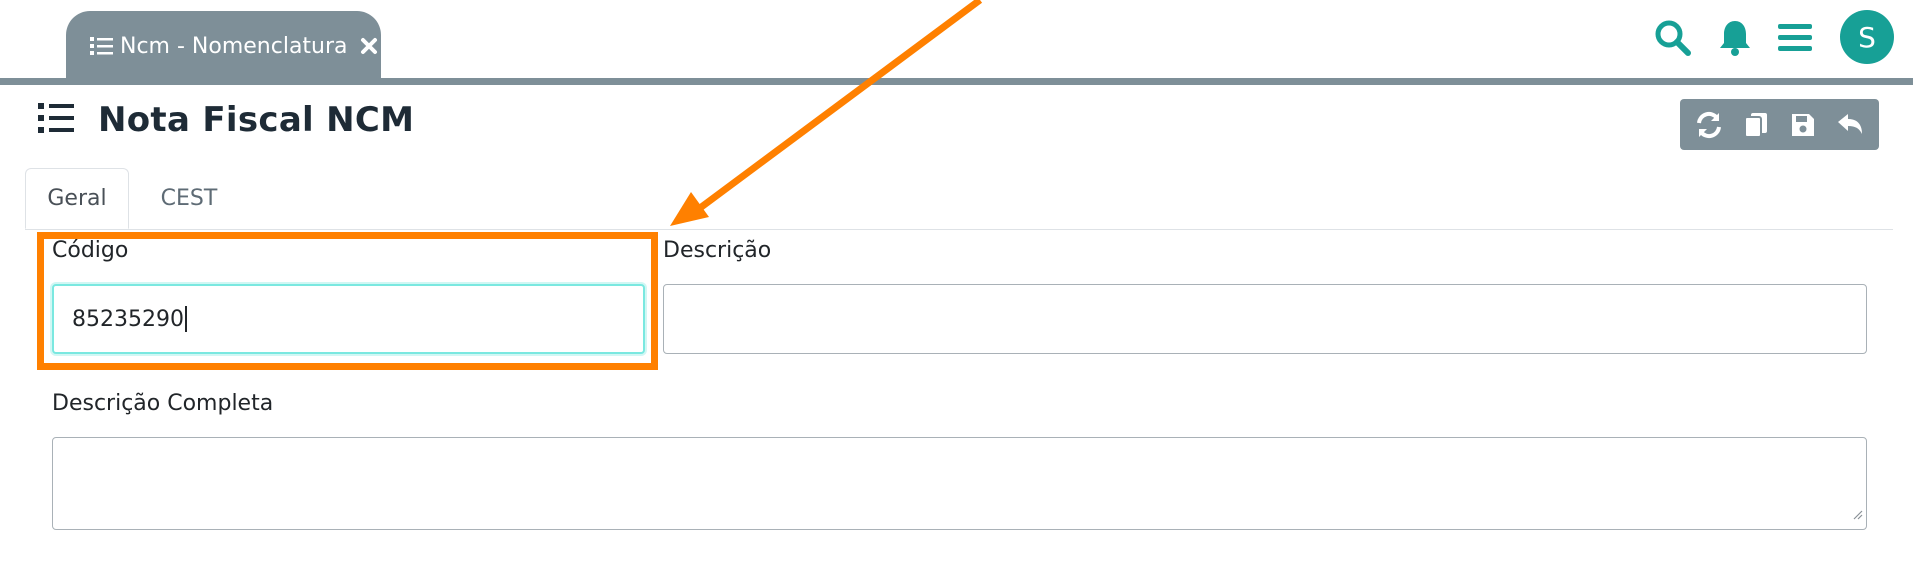 This screenshot has width=1913, height=566. I want to click on copy-icon, so click(1756, 125).